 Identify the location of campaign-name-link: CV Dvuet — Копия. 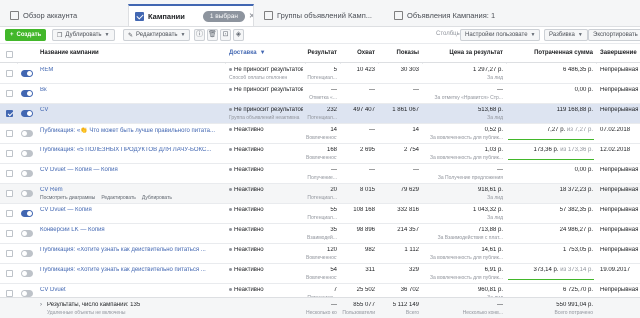
(131, 210).